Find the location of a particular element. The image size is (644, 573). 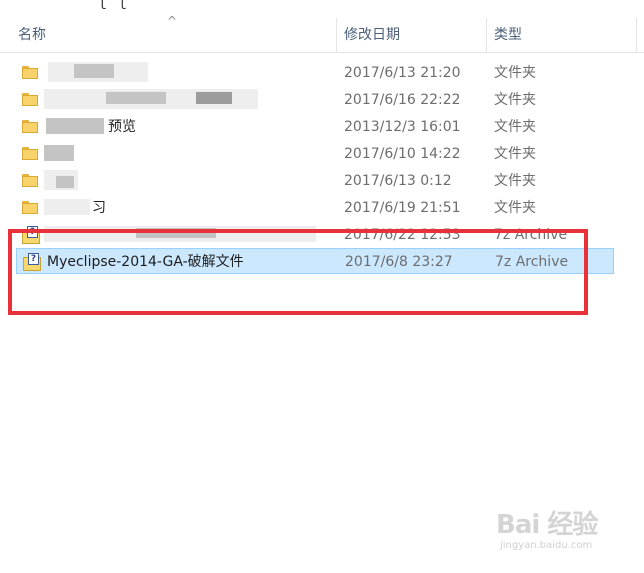

file-name: 习 is located at coordinates (99, 208).